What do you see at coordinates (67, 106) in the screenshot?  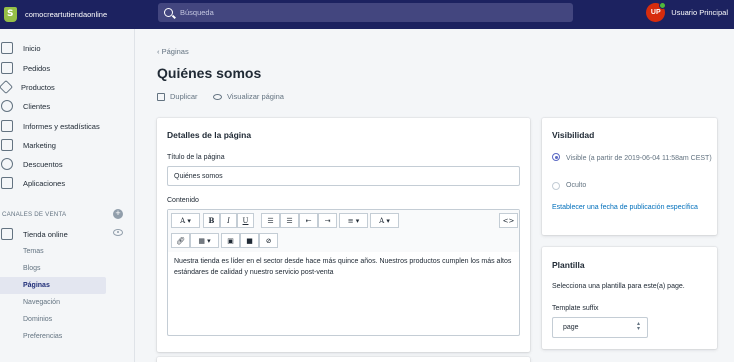 I see `sidebar-item-clientes: Clientes` at bounding box center [67, 106].